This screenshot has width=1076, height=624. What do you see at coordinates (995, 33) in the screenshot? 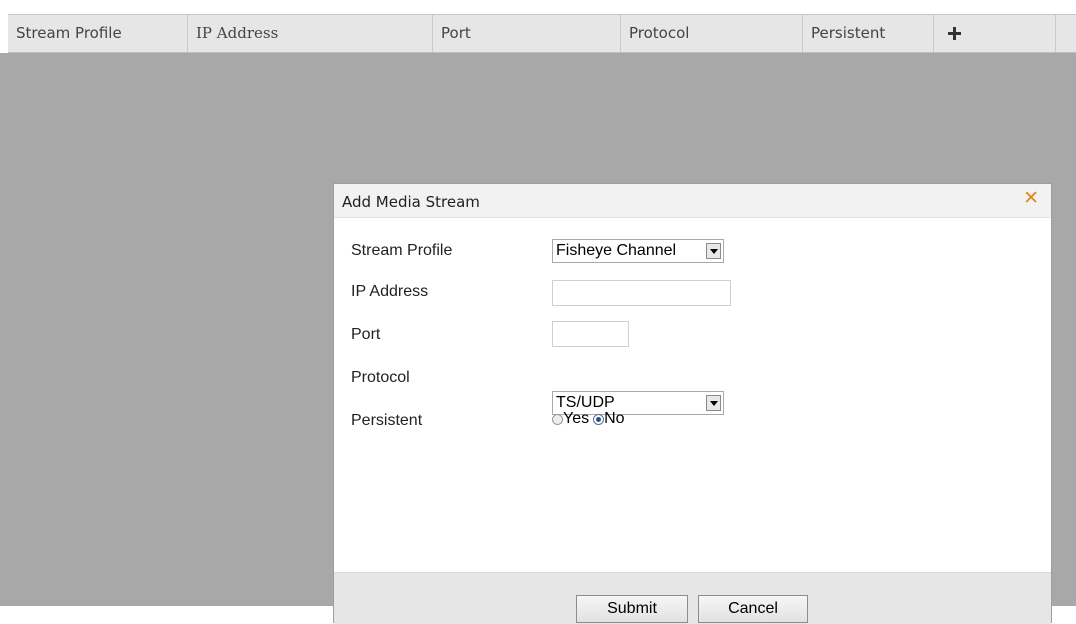
I see `add-stream-button` at bounding box center [995, 33].